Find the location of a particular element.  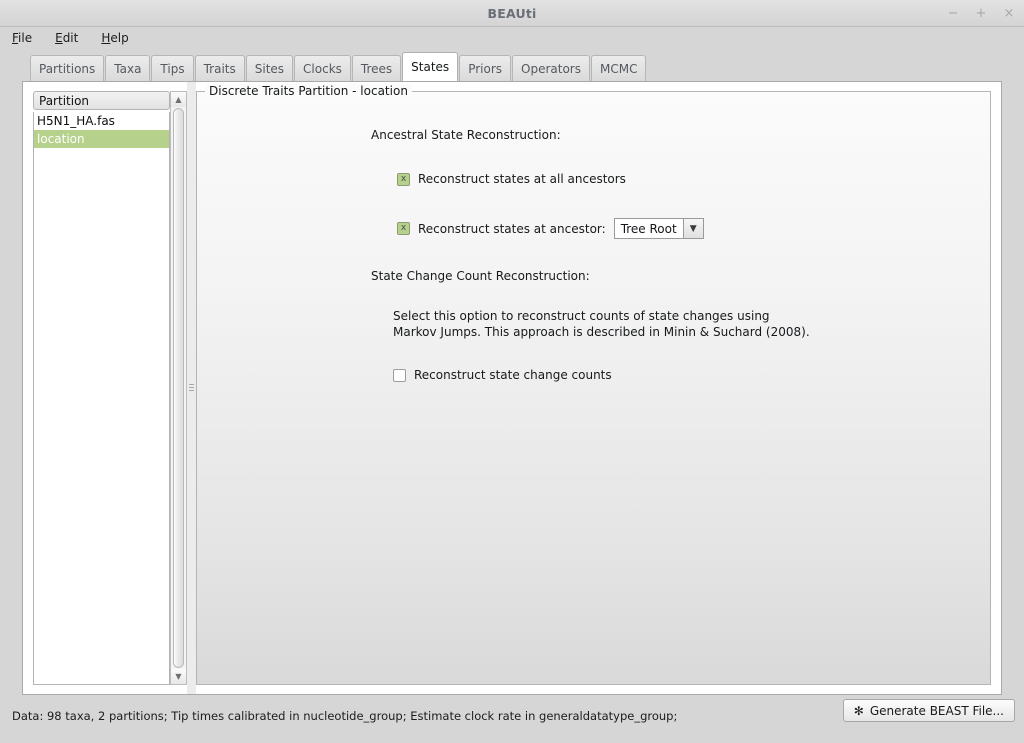

window-title: BEAUti is located at coordinates (512, 13).